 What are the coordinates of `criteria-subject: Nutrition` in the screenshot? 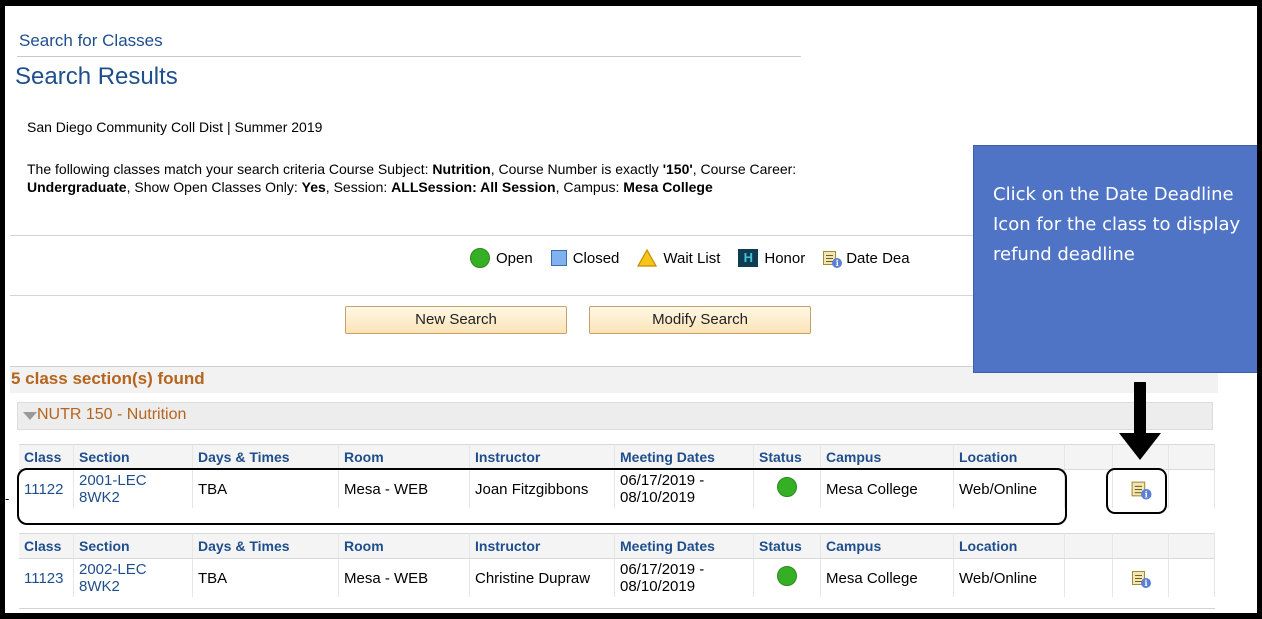 It's located at (461, 169).